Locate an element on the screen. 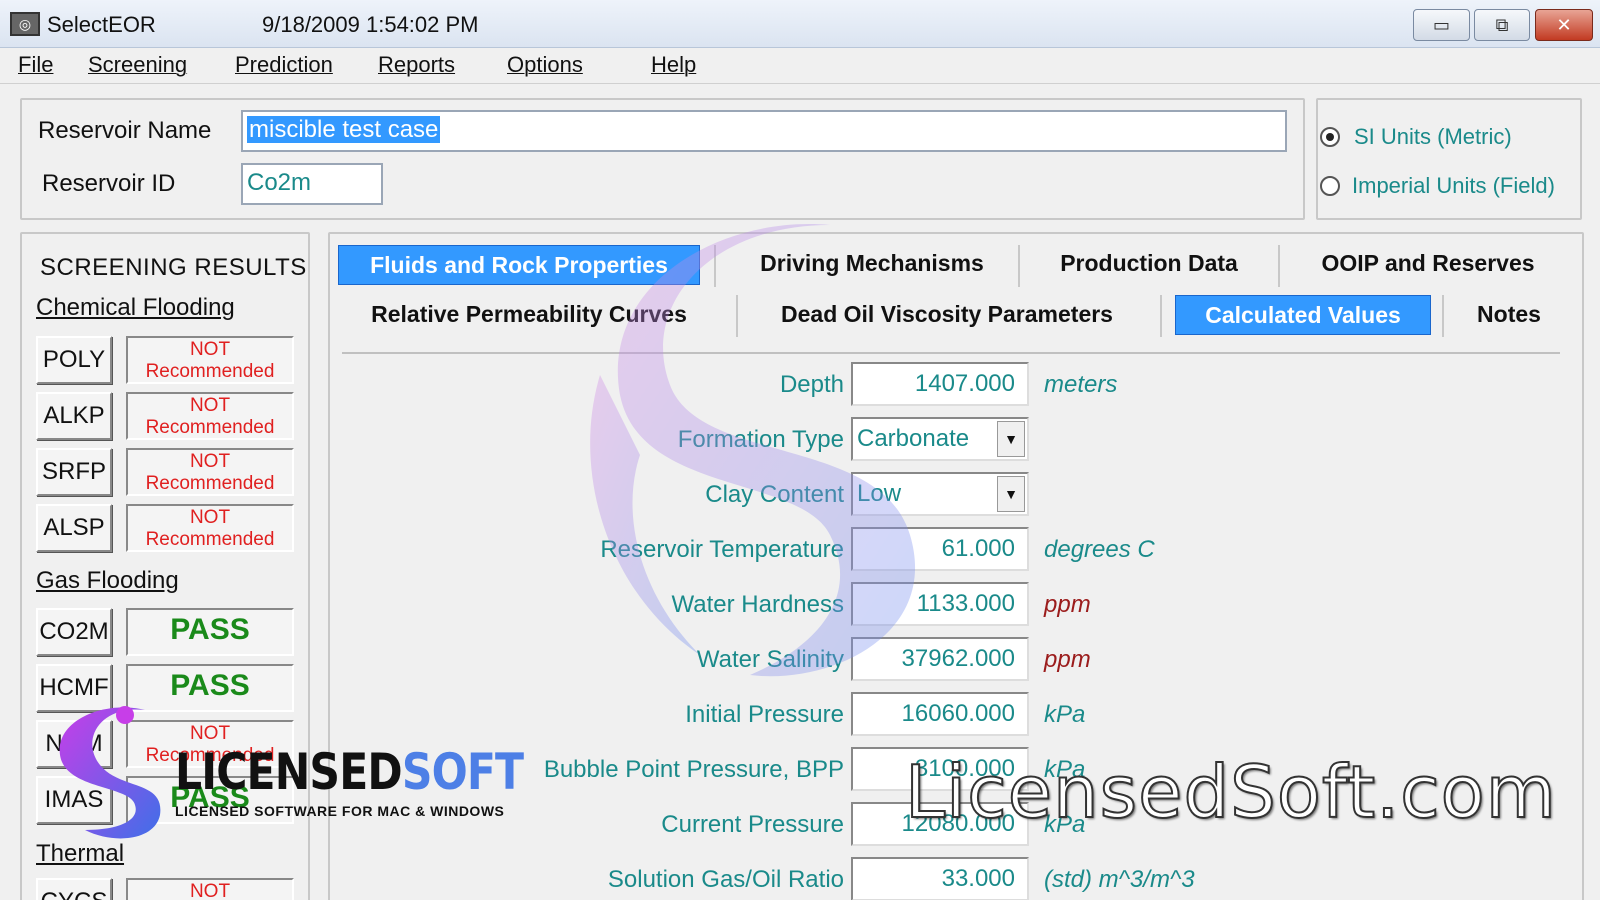 This screenshot has height=900, width=1600. alkp-button: ALKP is located at coordinates (74, 416).